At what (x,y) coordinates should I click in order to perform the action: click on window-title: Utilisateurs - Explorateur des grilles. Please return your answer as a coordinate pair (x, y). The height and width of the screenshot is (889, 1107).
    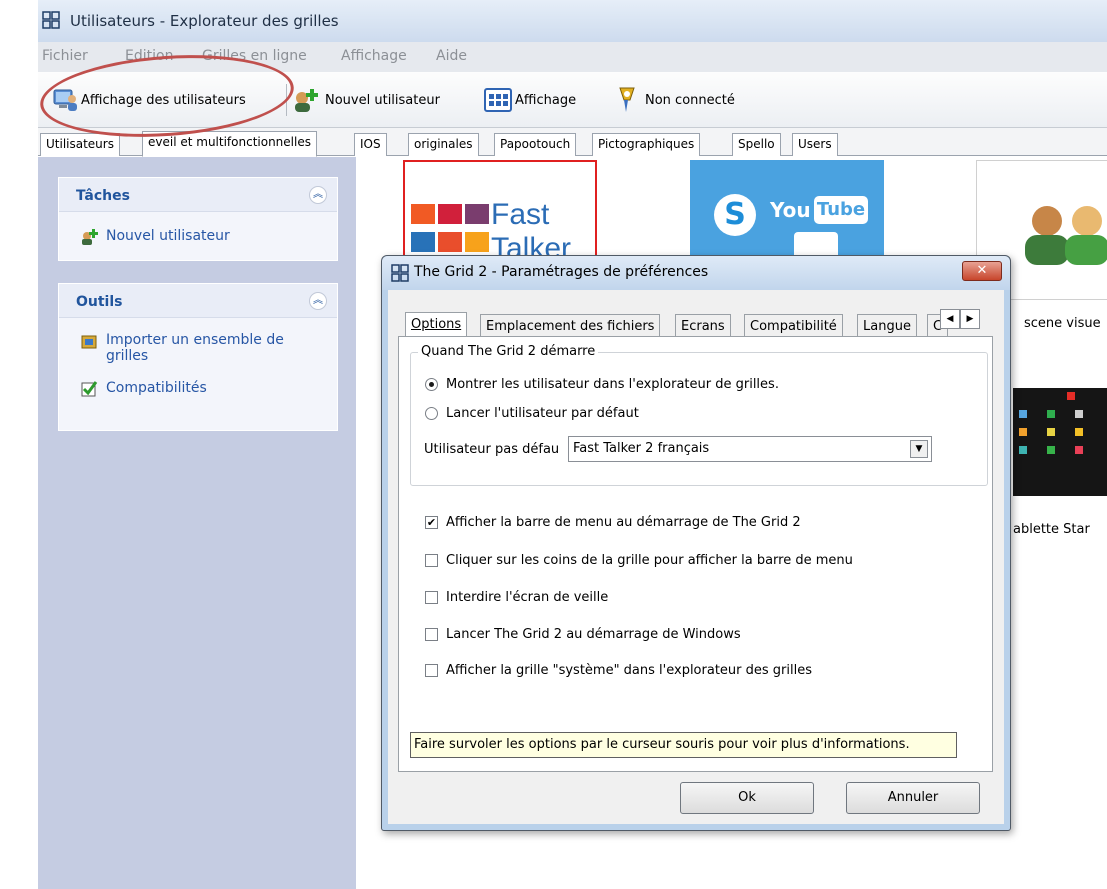
    Looking at the image, I should click on (204, 21).